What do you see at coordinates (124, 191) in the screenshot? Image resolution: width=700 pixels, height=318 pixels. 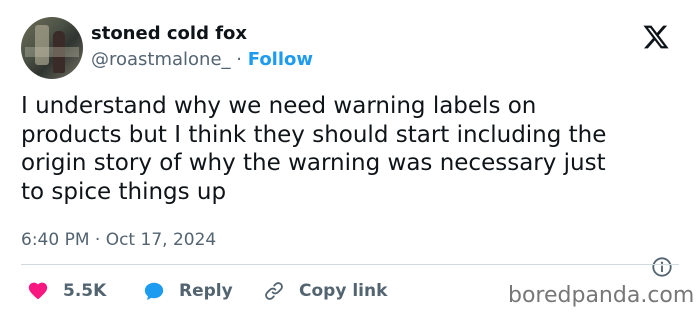 I see `tweet-line: to spice things up` at bounding box center [124, 191].